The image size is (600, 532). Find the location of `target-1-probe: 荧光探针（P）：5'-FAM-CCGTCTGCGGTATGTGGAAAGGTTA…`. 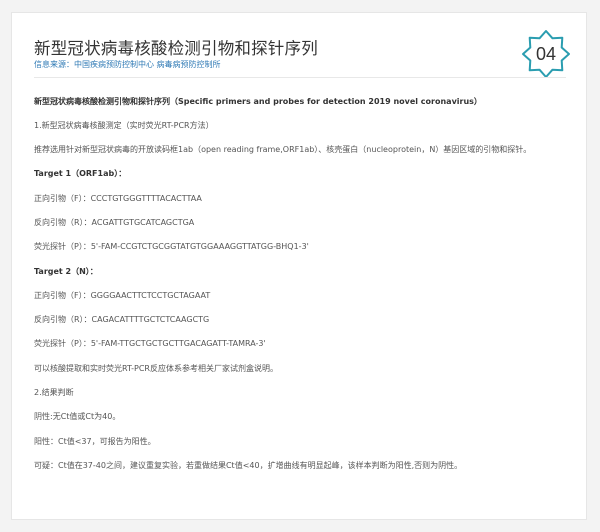

target-1-probe: 荧光探针（P）：5'-FAM-CCGTCTGCGGTATGTGGAAAGGTTA… is located at coordinates (171, 246).